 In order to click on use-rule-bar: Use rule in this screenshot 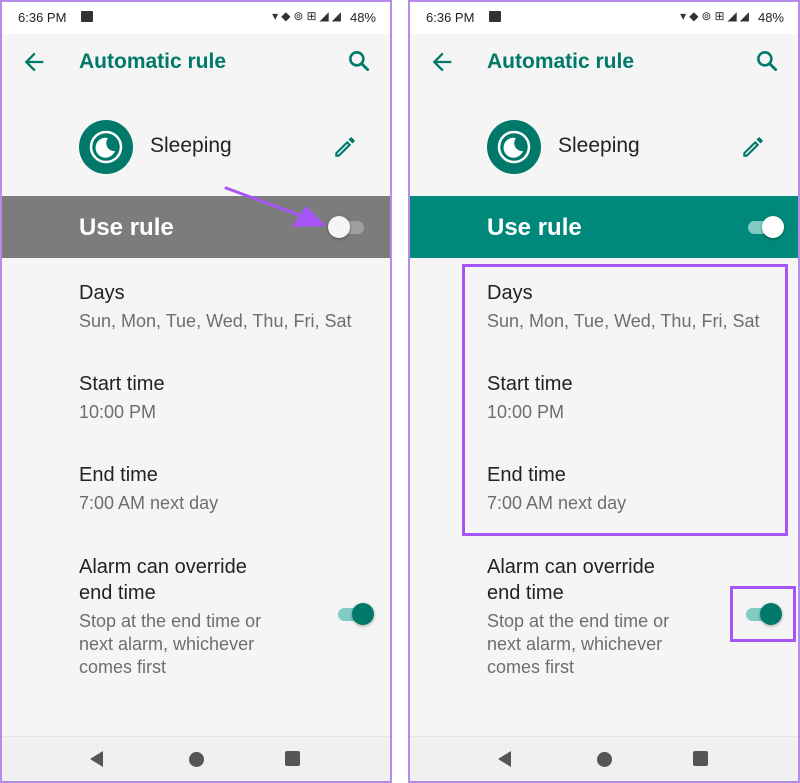, I will do `click(604, 227)`.